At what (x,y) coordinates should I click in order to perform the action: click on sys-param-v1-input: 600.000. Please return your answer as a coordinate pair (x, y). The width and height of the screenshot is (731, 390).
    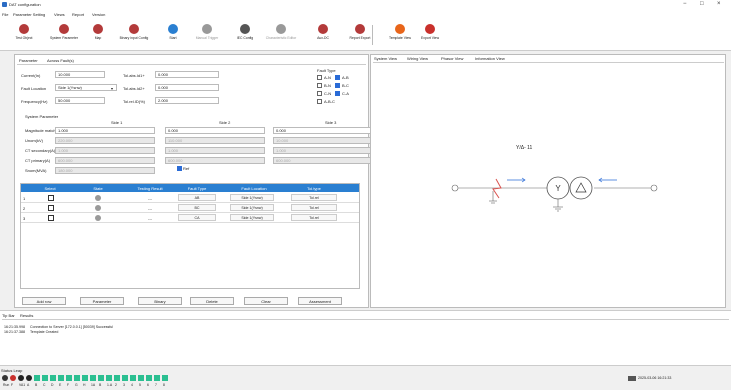
    Looking at the image, I should click on (105, 160).